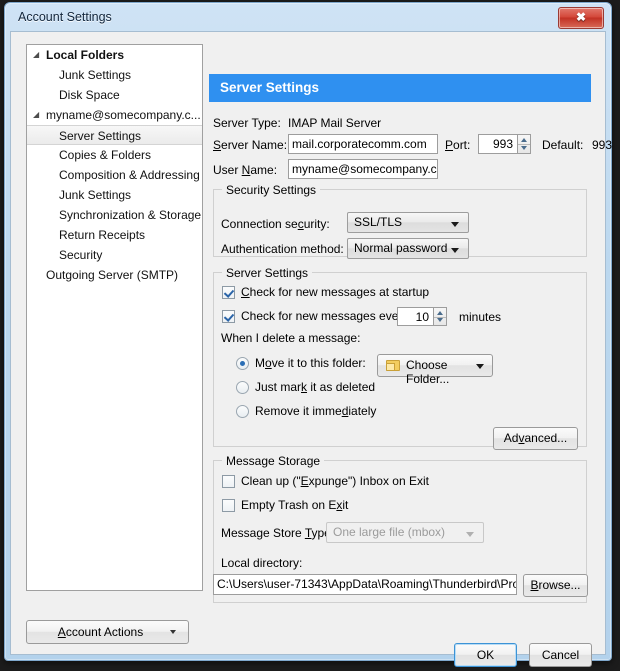 Image resolution: width=620 pixels, height=671 pixels. I want to click on sidebar-item-copies-folders: Copies & Folders, so click(114, 155).